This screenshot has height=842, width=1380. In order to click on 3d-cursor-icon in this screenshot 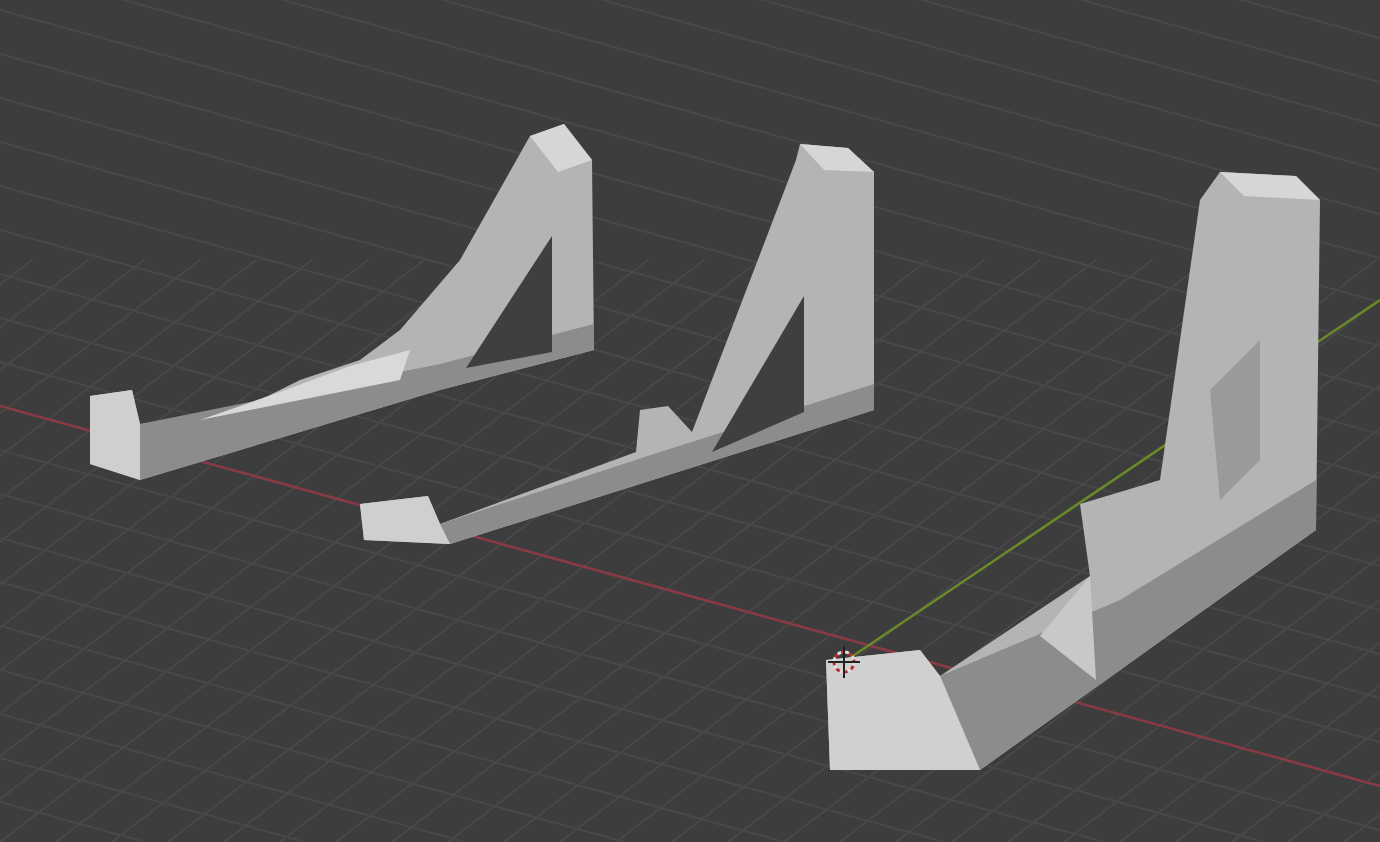, I will do `click(844, 662)`.